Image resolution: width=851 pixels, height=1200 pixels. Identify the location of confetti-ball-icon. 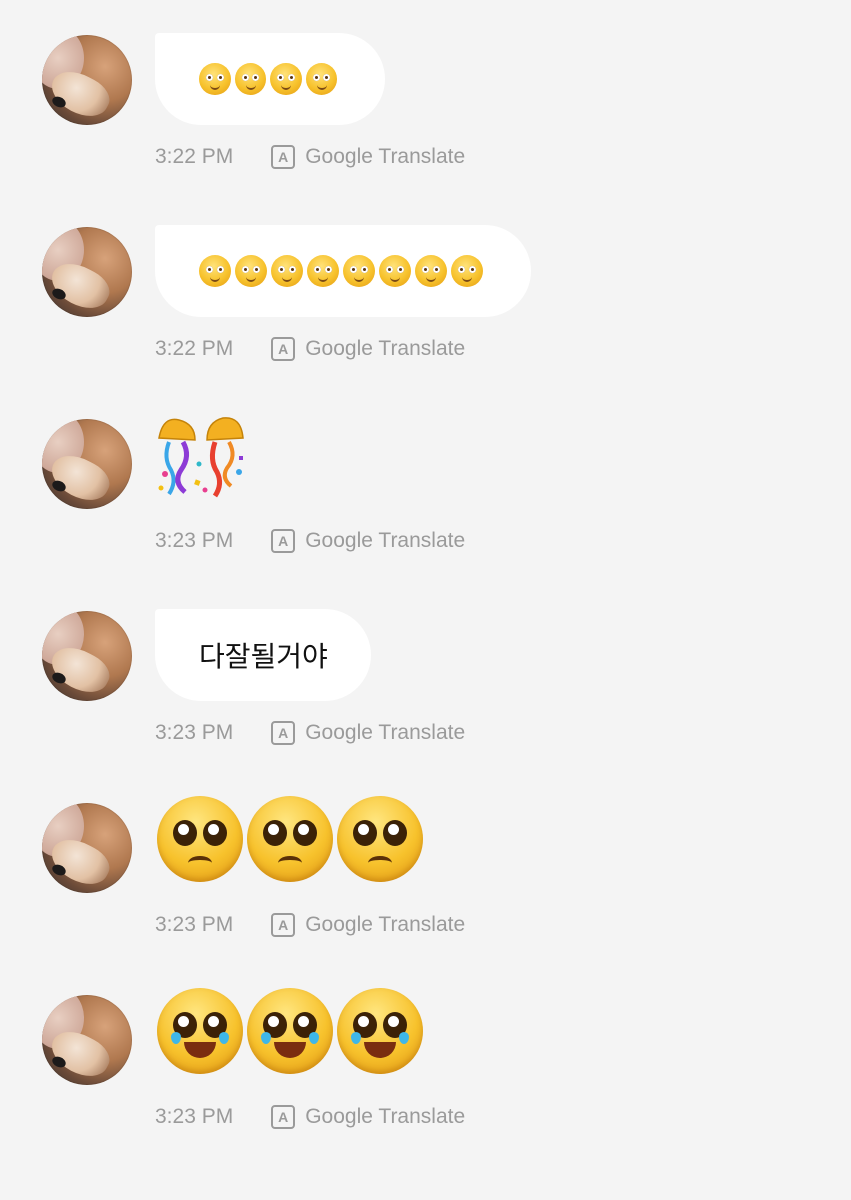
(201, 455).